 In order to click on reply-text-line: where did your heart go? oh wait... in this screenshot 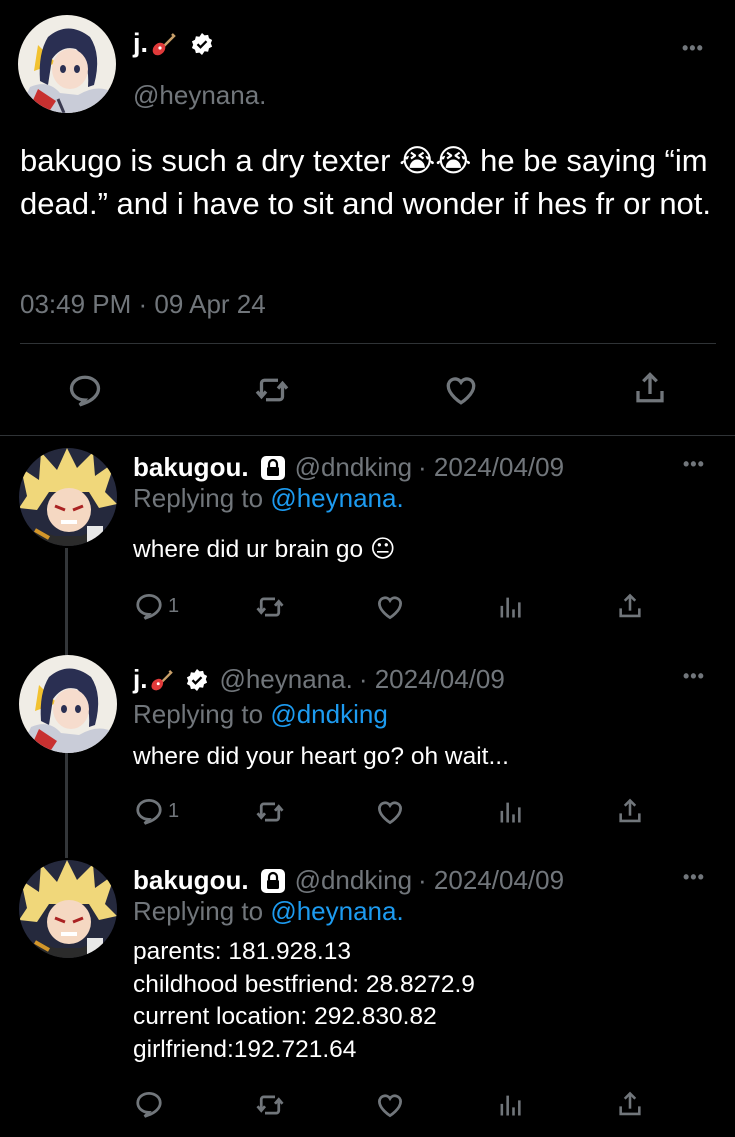, I will do `click(321, 756)`.